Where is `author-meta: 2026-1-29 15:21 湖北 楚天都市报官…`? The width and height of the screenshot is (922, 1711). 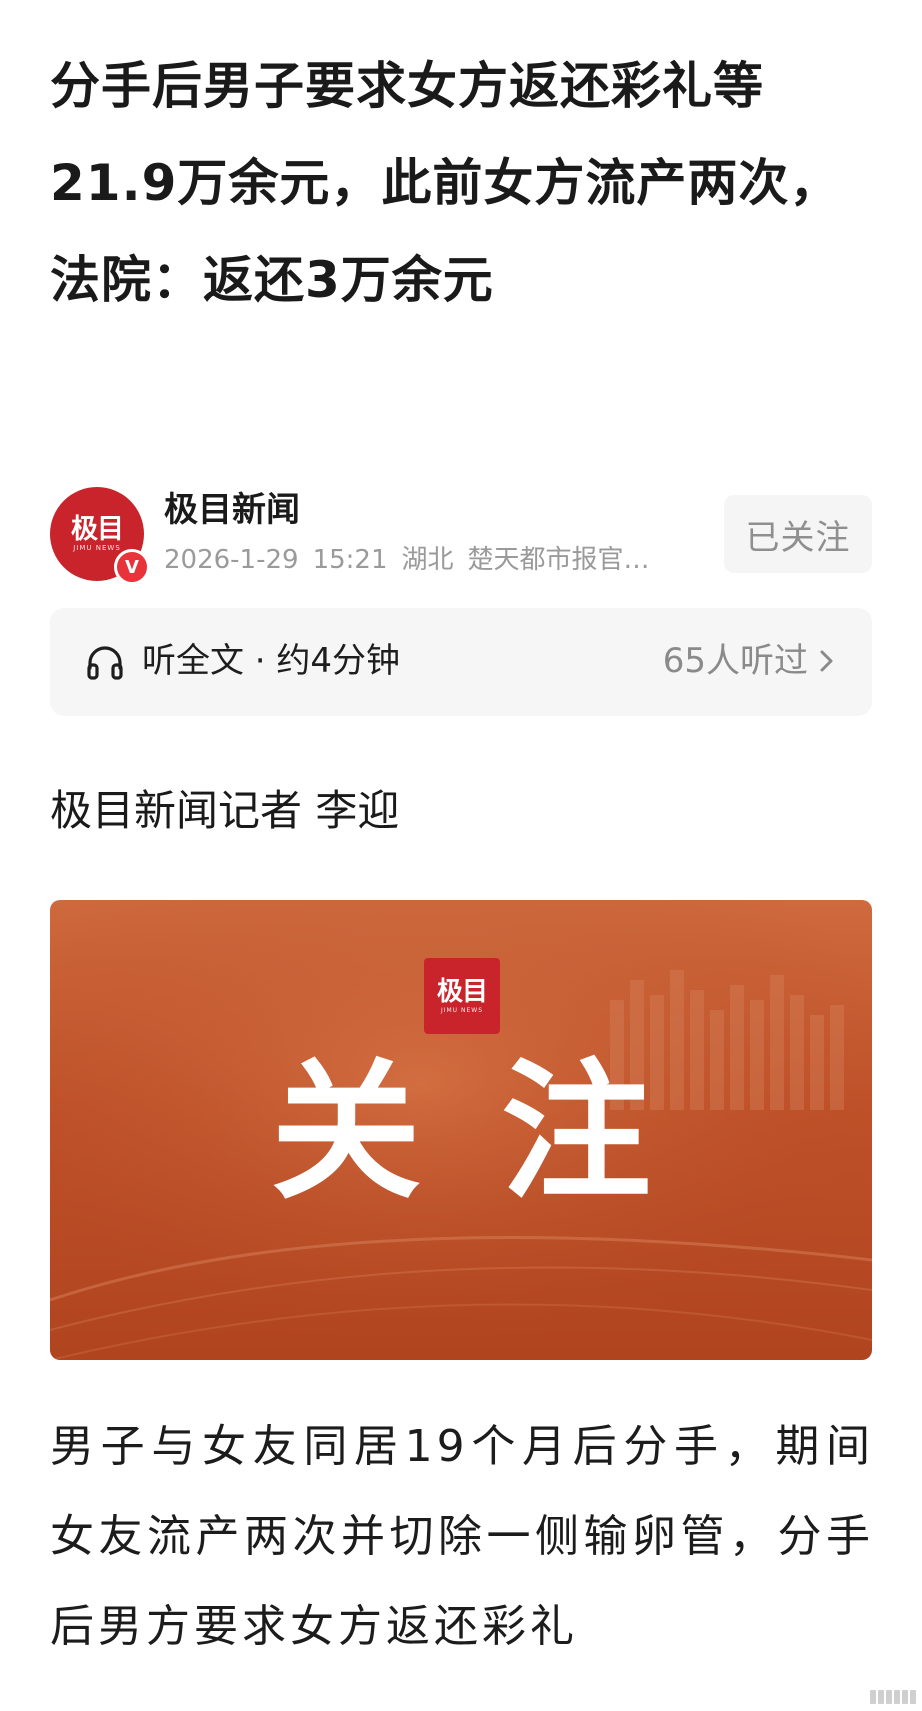 author-meta: 2026-1-29 15:21 湖北 楚天都市报官… is located at coordinates (424, 560).